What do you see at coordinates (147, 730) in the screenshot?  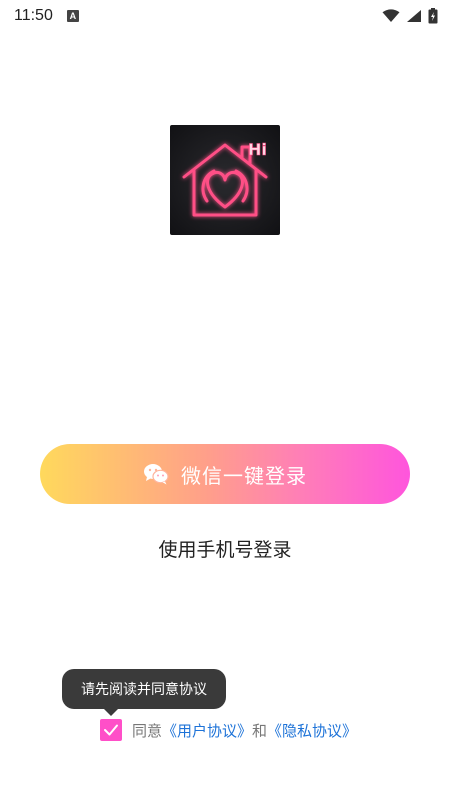 I see `agree-prefix: 同意` at bounding box center [147, 730].